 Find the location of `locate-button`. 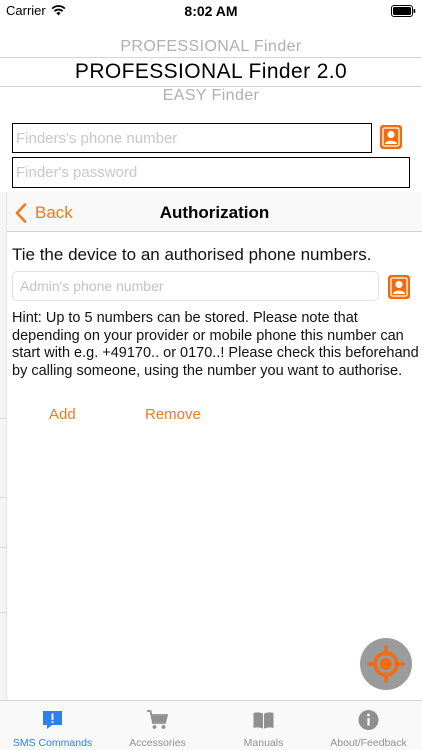

locate-button is located at coordinates (386, 664).